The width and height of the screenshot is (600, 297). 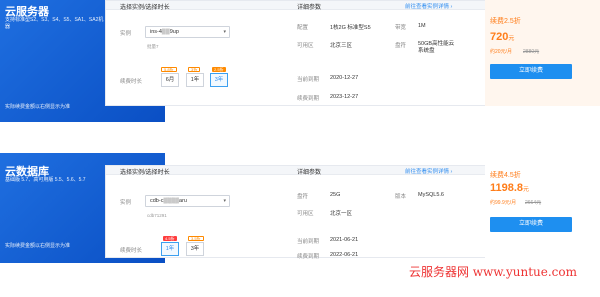 What do you see at coordinates (531, 52) in the screenshot?
I see `price-original: 2880元` at bounding box center [531, 52].